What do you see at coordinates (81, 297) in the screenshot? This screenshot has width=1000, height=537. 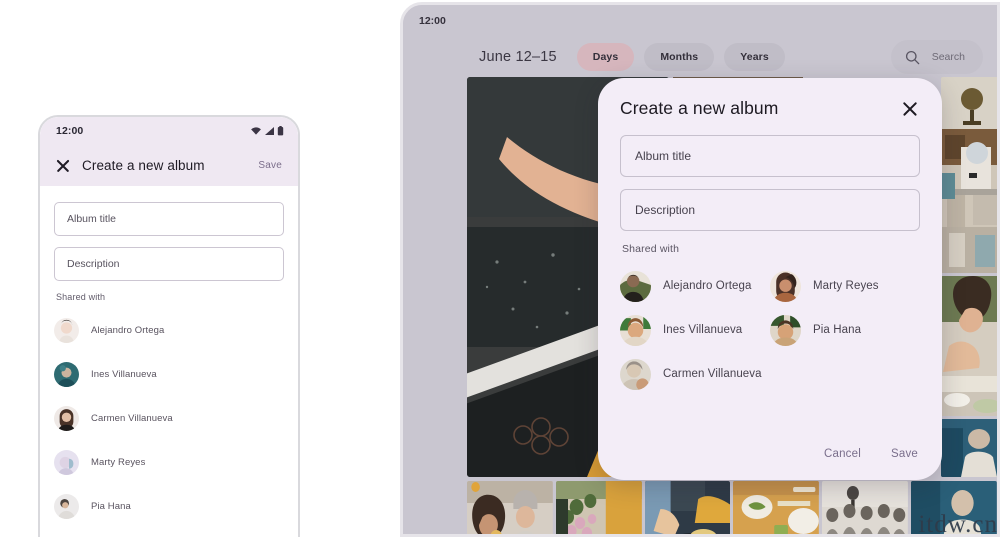 I see `phone-shared-with-label: Shared with` at bounding box center [81, 297].